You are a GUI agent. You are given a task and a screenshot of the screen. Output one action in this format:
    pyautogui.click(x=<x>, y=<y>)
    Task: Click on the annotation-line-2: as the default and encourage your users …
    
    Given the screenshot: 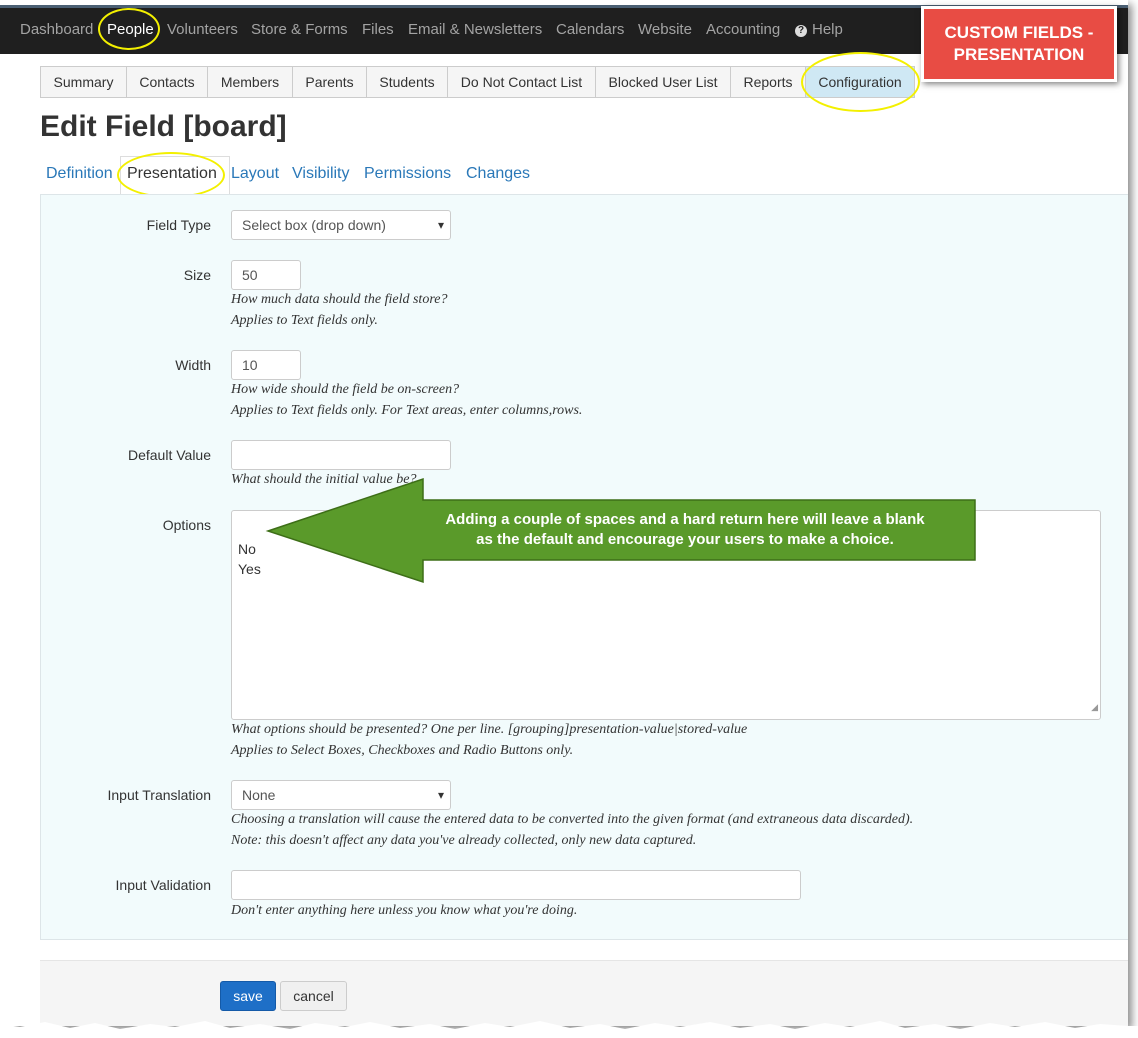 What is the action you would take?
    pyautogui.click(x=685, y=539)
    